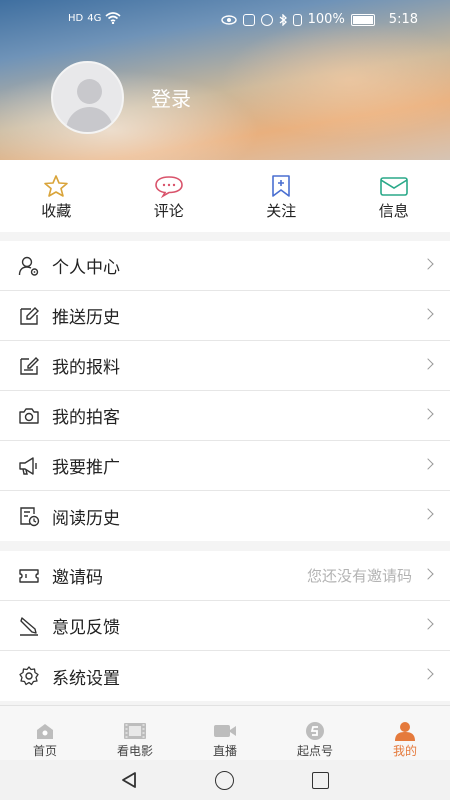 The width and height of the screenshot is (450, 800). I want to click on tab-label: 我的, so click(404, 751).